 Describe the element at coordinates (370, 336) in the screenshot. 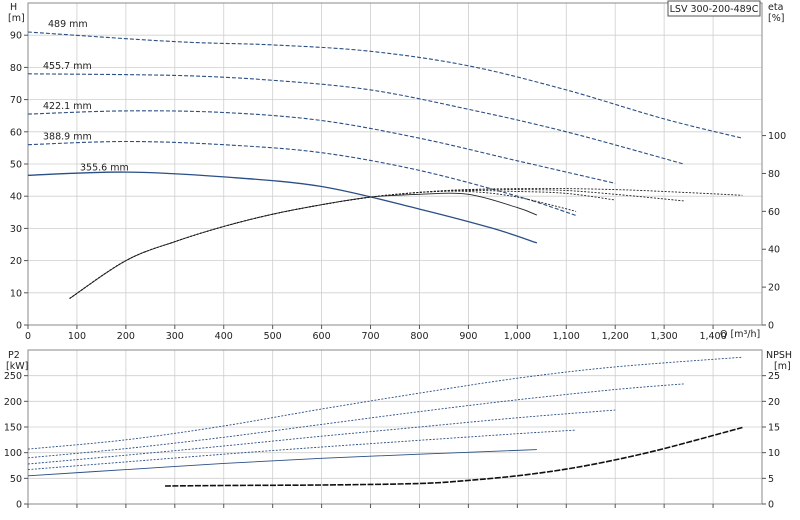

I see `top-x-tick-label: 700` at that location.